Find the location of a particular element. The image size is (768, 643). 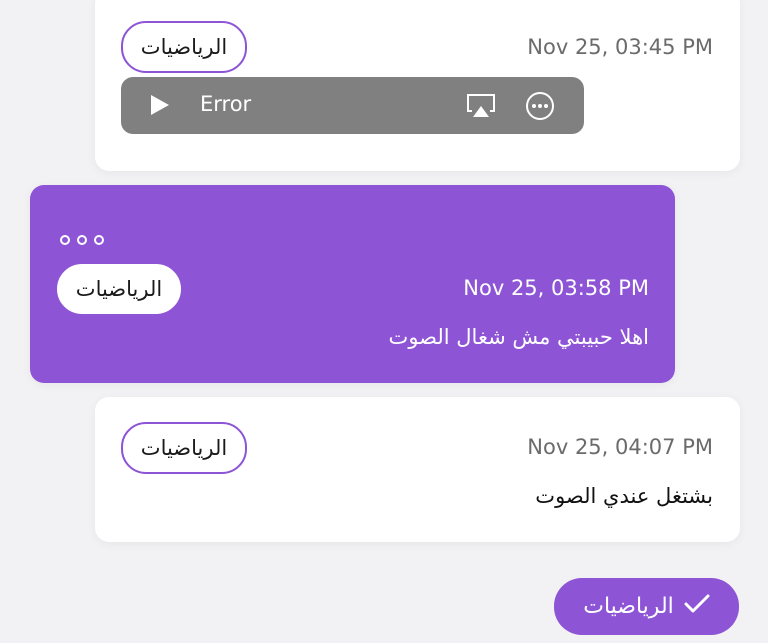

message-timestamp: Nov 25, 04:07 PM is located at coordinates (620, 447).